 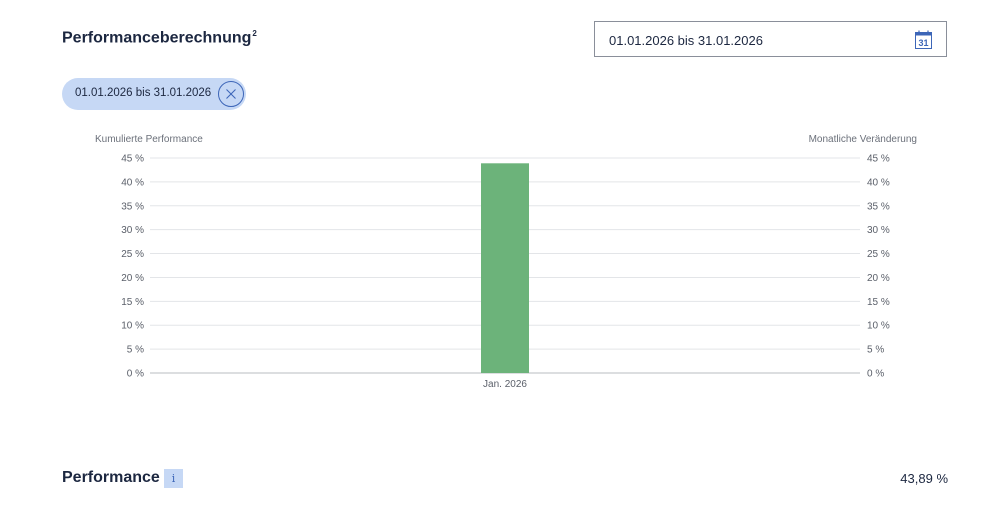 I want to click on y-tick-label-left: 0 %, so click(x=135, y=374).